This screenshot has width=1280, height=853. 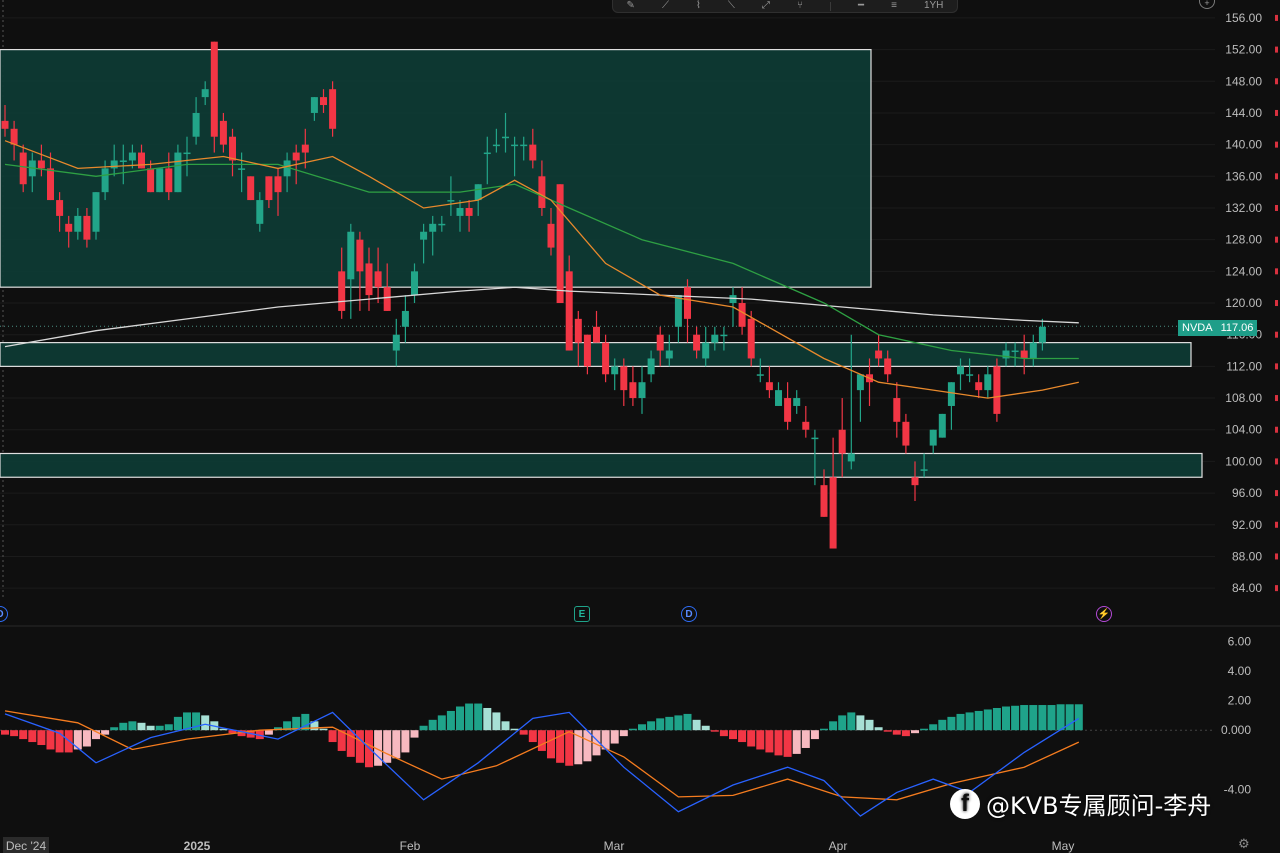 What do you see at coordinates (1243, 176) in the screenshot?
I see `price-tick-label: 136.00` at bounding box center [1243, 176].